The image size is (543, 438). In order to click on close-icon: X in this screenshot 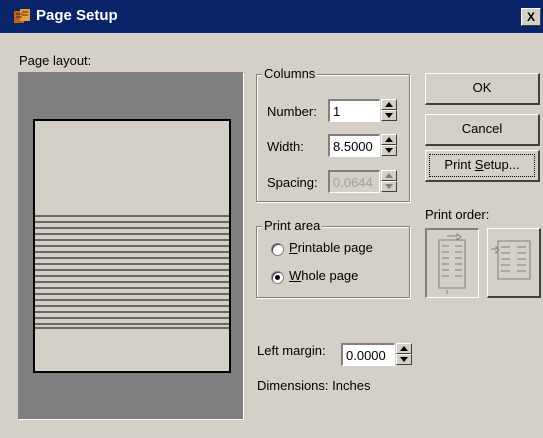, I will do `click(530, 17)`.